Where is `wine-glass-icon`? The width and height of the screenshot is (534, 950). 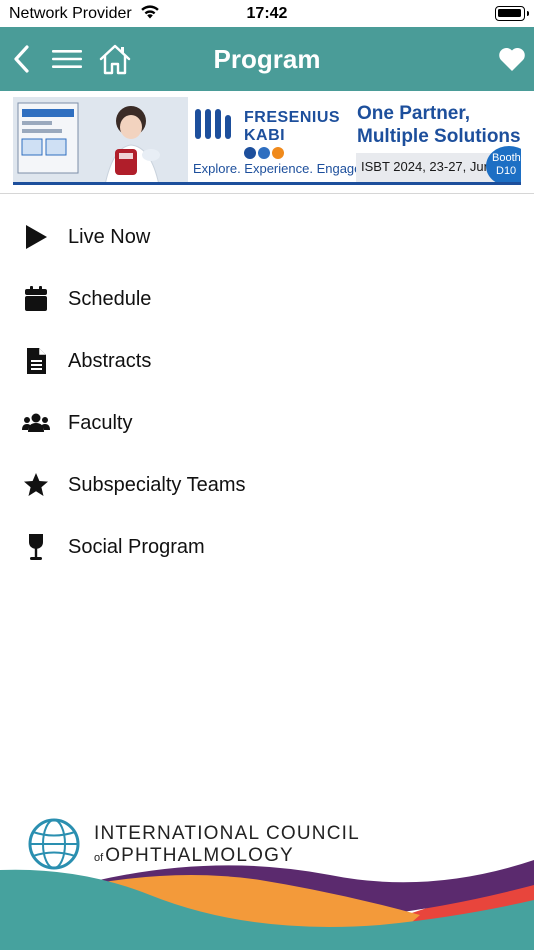
wine-glass-icon is located at coordinates (36, 547).